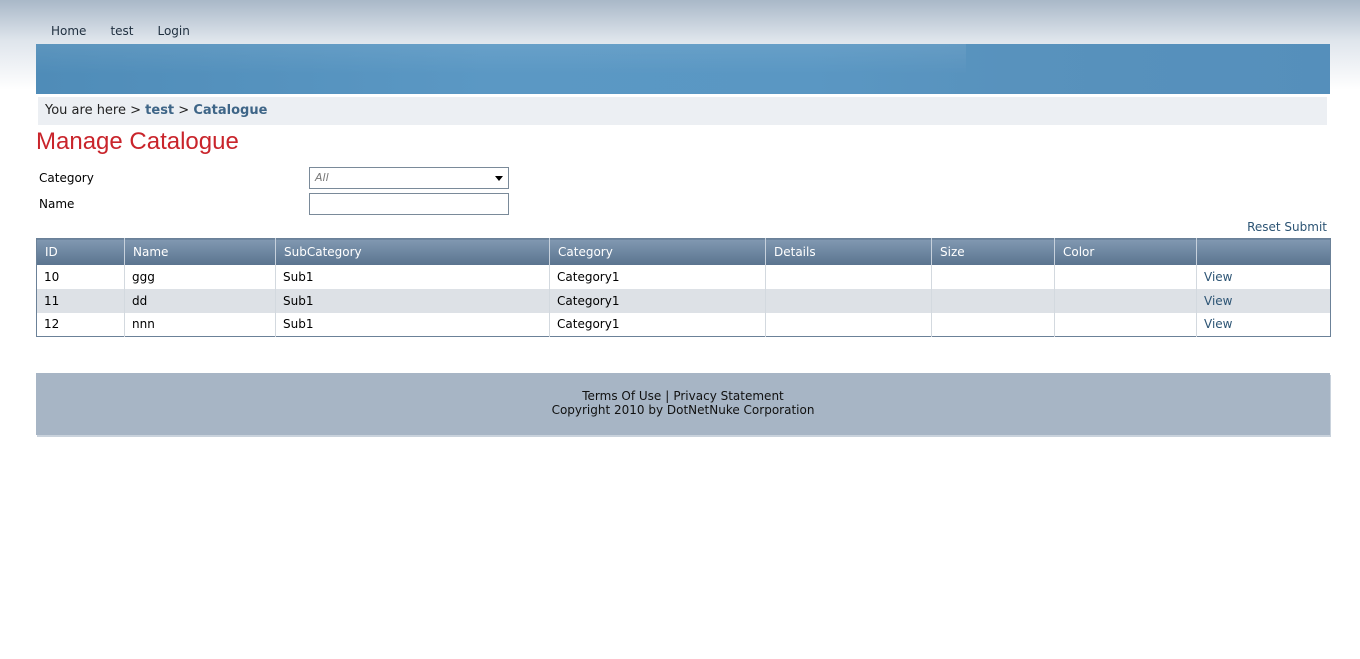 This screenshot has height=659, width=1360. I want to click on name-label: Name, so click(57, 204).